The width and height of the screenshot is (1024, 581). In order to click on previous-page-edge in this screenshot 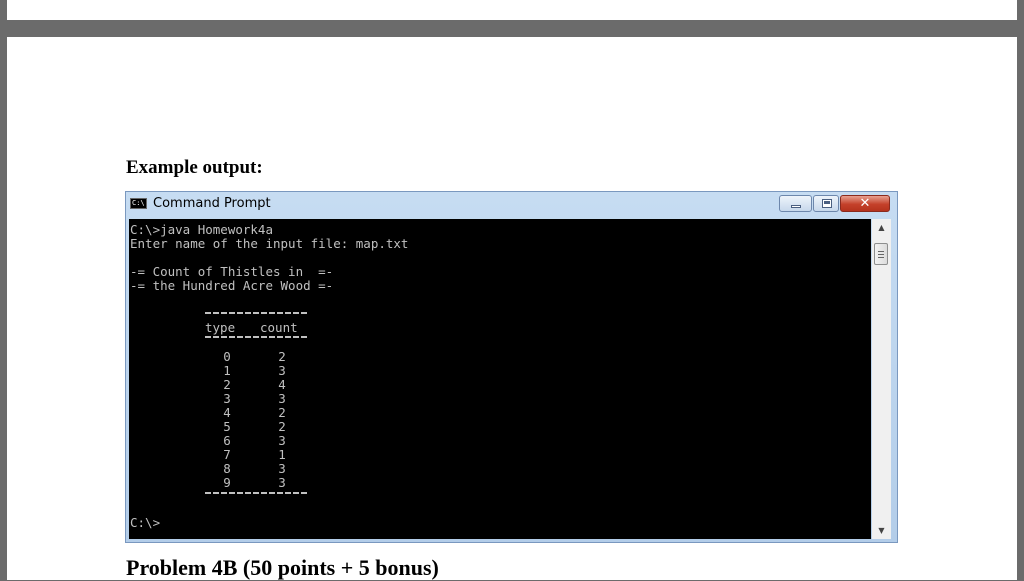, I will do `click(512, 10)`.